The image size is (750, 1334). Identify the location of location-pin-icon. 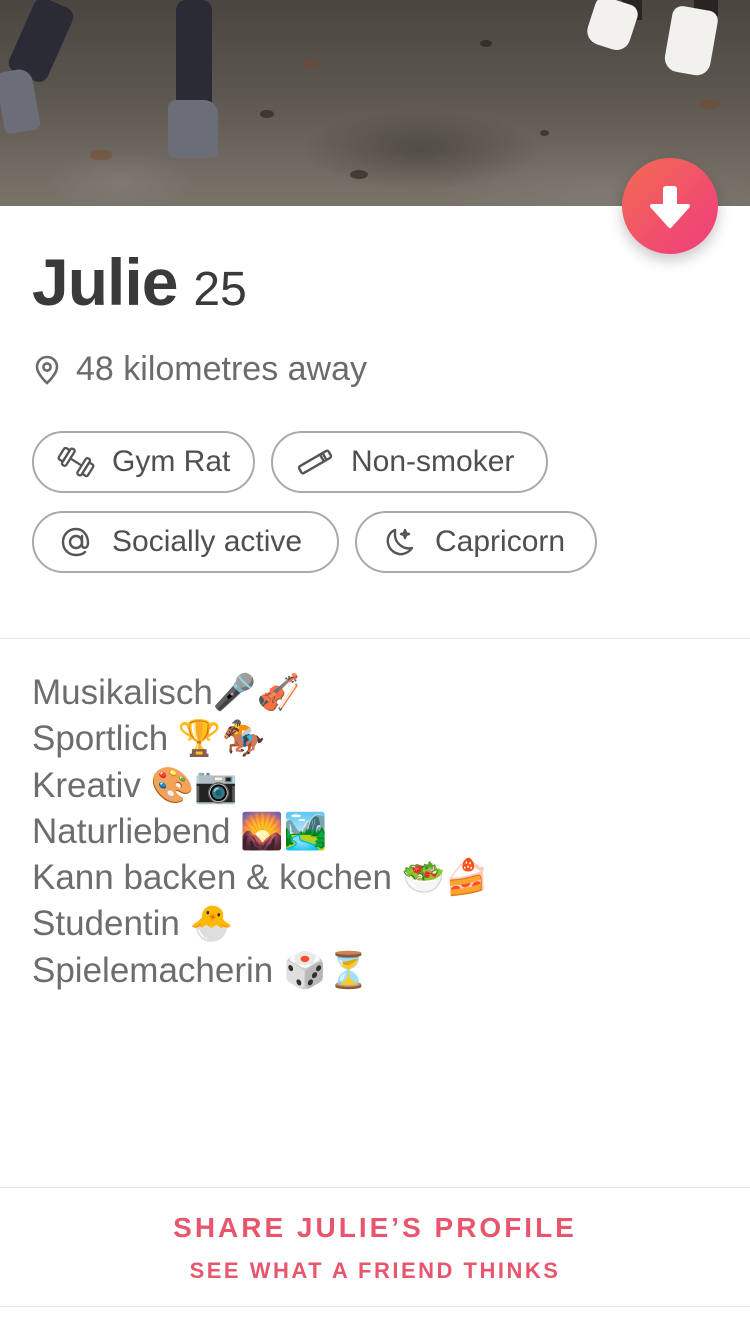
(47, 370).